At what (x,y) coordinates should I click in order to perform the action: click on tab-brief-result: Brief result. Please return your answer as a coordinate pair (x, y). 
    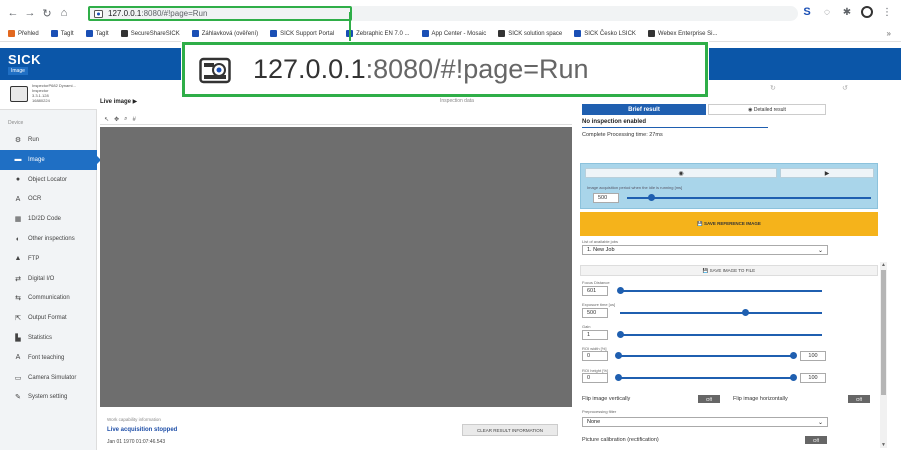
    Looking at the image, I should click on (644, 109).